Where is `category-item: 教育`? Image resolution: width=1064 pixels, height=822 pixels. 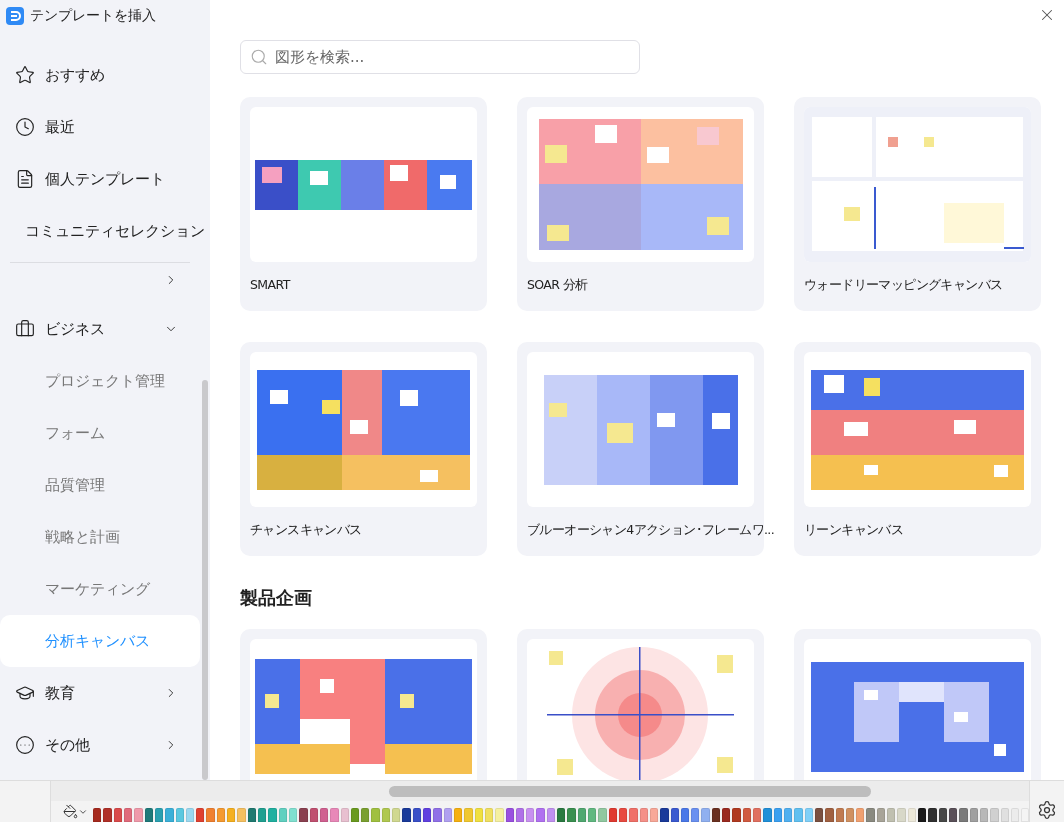
category-item: 教育 is located at coordinates (100, 693).